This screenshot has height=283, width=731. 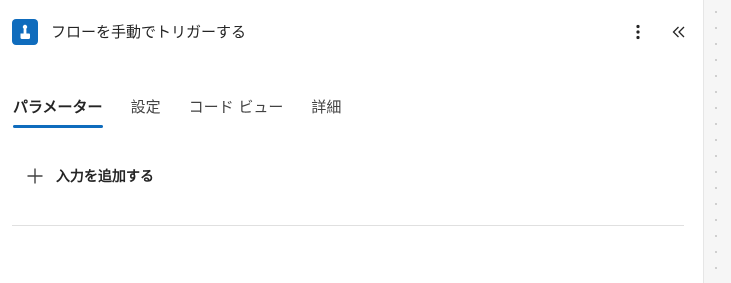 What do you see at coordinates (177, 112) in the screenshot?
I see `panel-tabs: パラメーター 設定 コード ビュー 詳細` at bounding box center [177, 112].